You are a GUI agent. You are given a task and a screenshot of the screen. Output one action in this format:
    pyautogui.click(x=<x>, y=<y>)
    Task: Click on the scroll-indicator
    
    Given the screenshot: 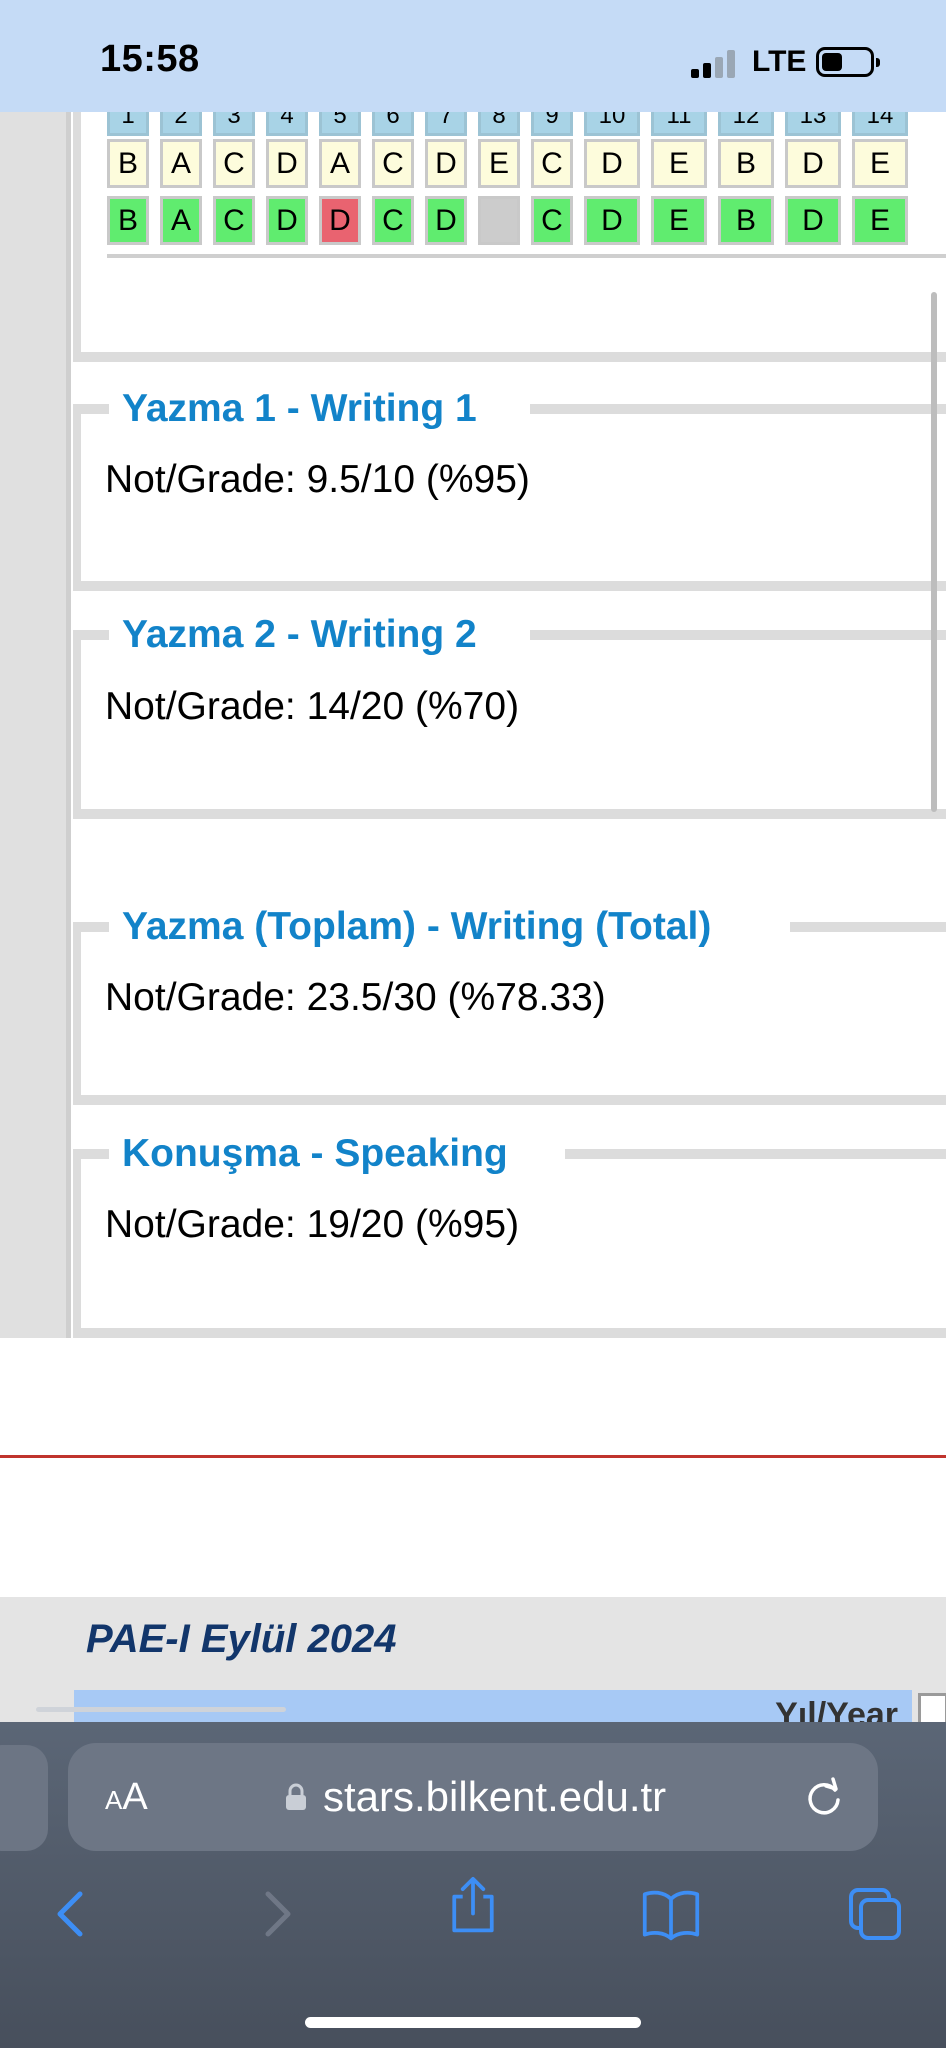 What is the action you would take?
    pyautogui.click(x=934, y=552)
    